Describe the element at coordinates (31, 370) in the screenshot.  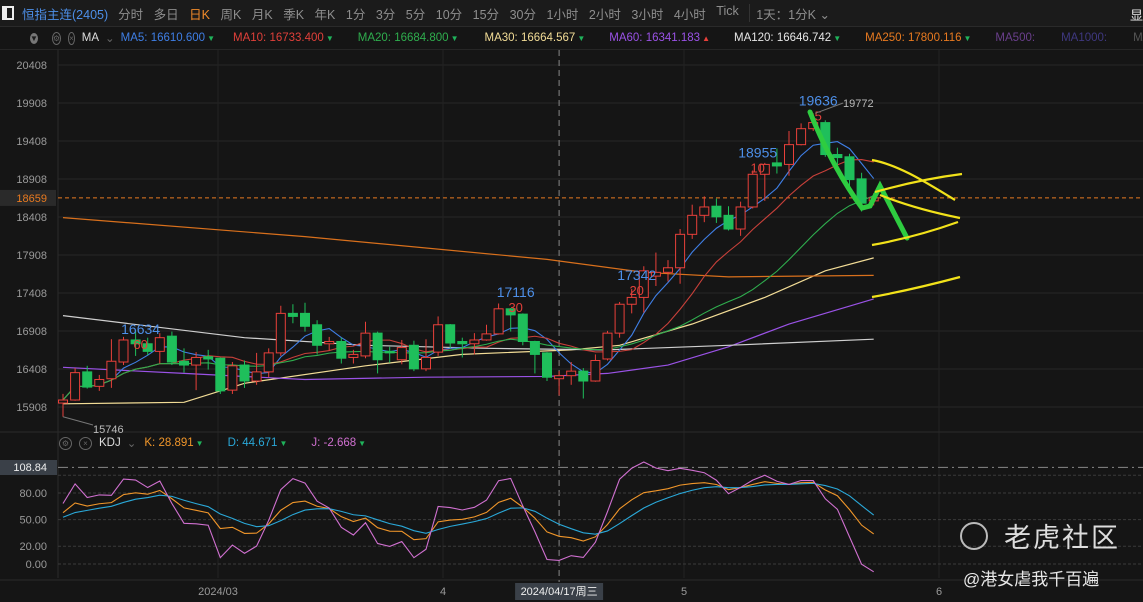
I see `price-axis-label: 16408` at that location.